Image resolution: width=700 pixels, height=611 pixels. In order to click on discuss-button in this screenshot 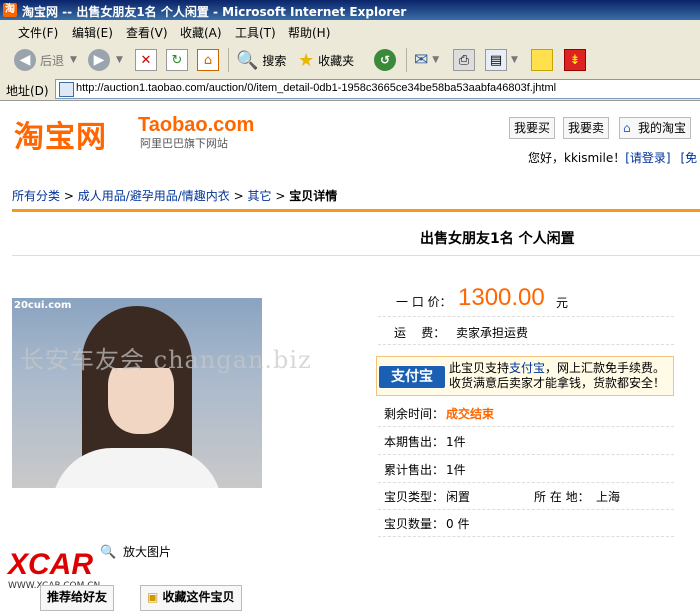, I will do `click(542, 60)`.